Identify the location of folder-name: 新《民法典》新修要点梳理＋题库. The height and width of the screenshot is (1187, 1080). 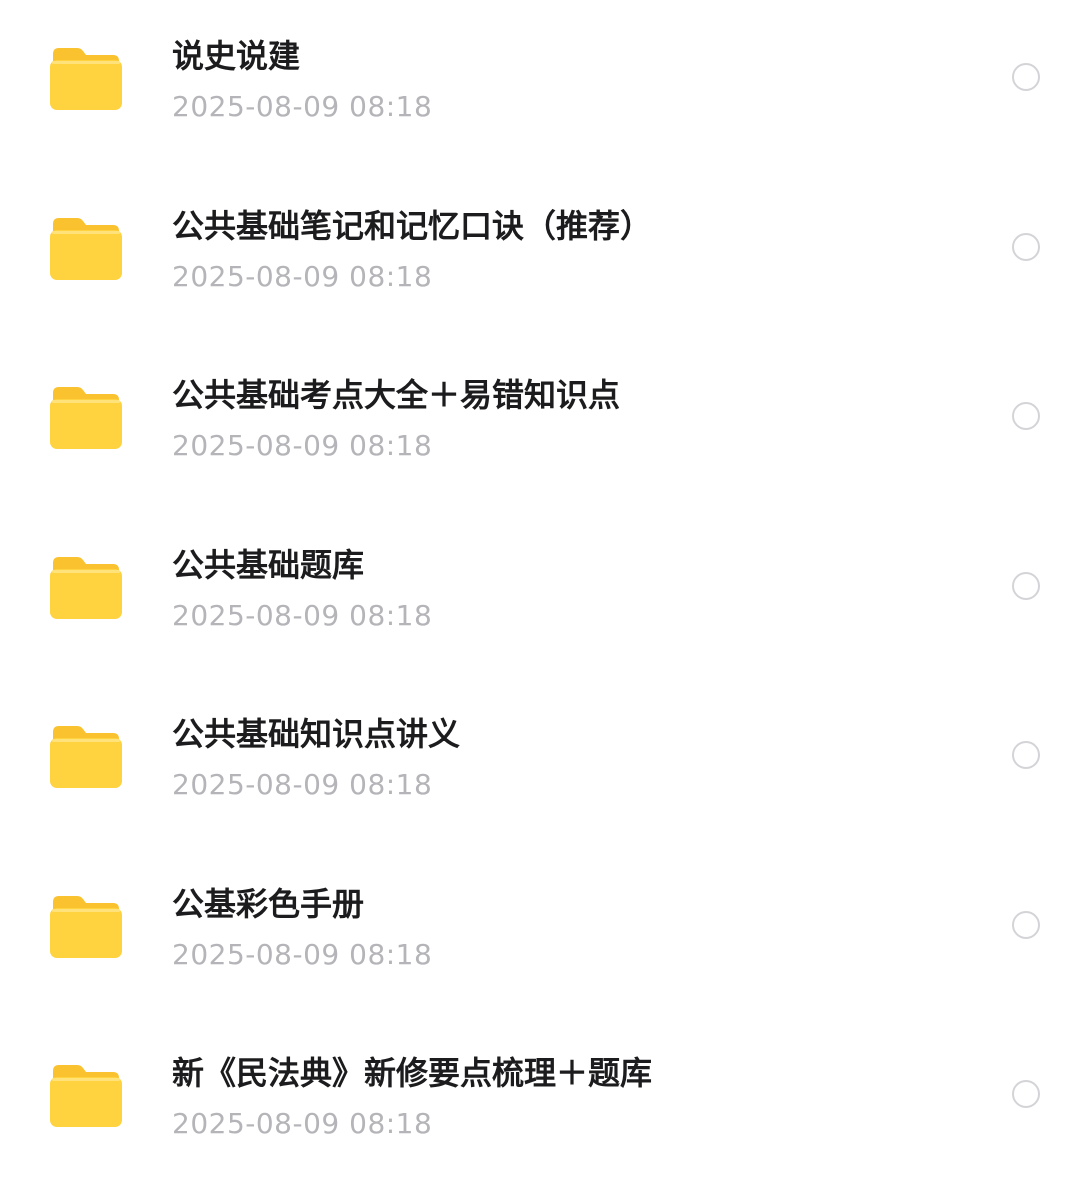
(412, 1073).